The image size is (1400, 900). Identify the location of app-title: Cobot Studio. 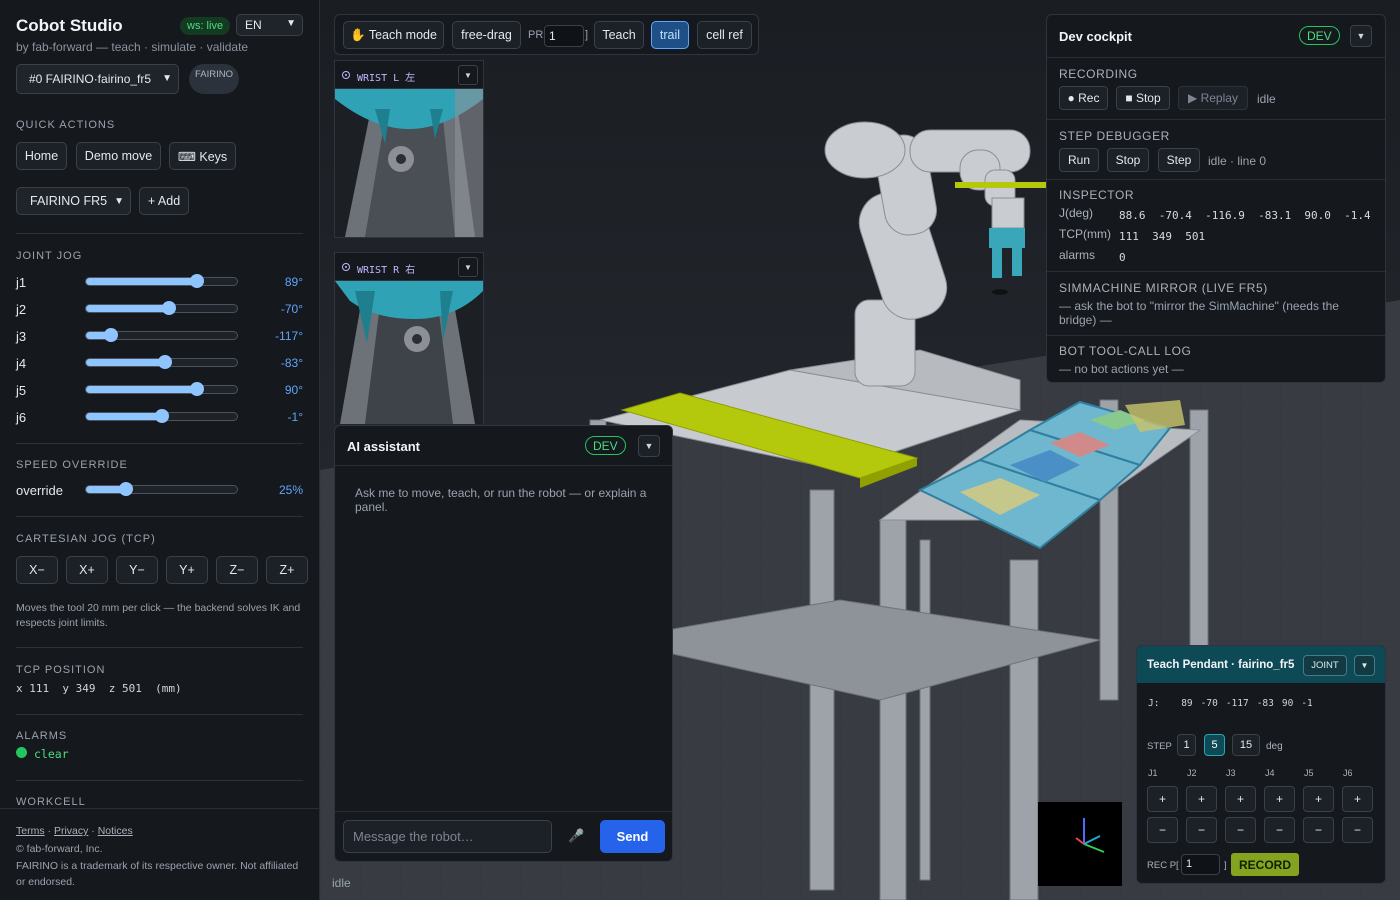
(69, 25).